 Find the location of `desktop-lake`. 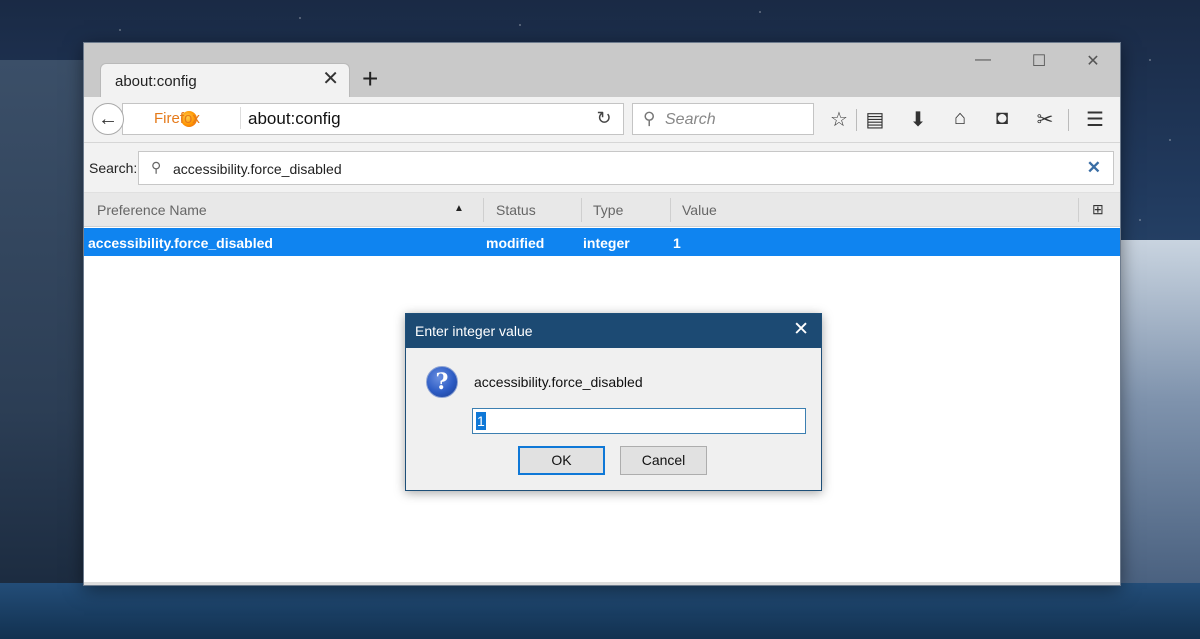

desktop-lake is located at coordinates (600, 611).